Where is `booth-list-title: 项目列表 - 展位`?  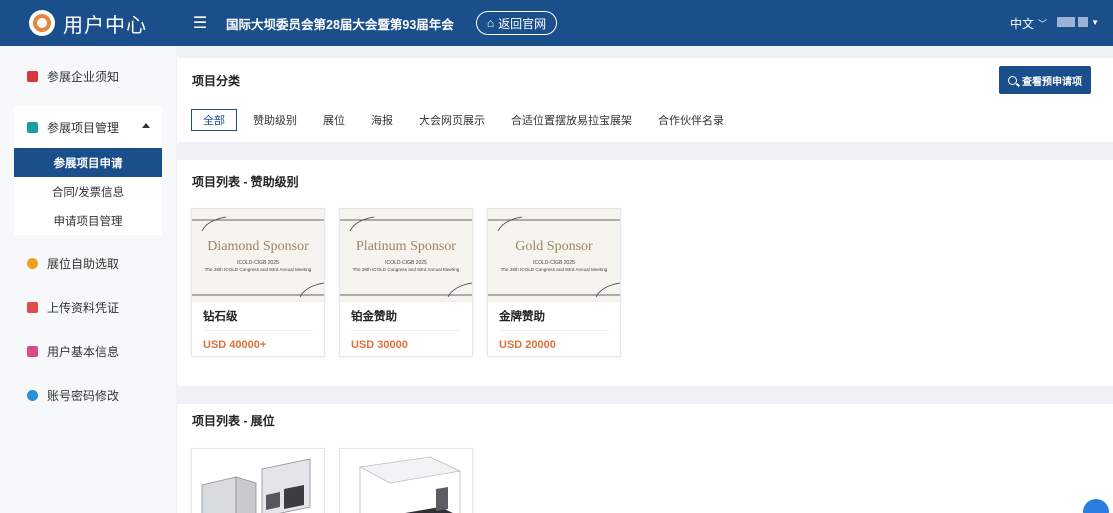 booth-list-title: 项目列表 - 展位 is located at coordinates (233, 421).